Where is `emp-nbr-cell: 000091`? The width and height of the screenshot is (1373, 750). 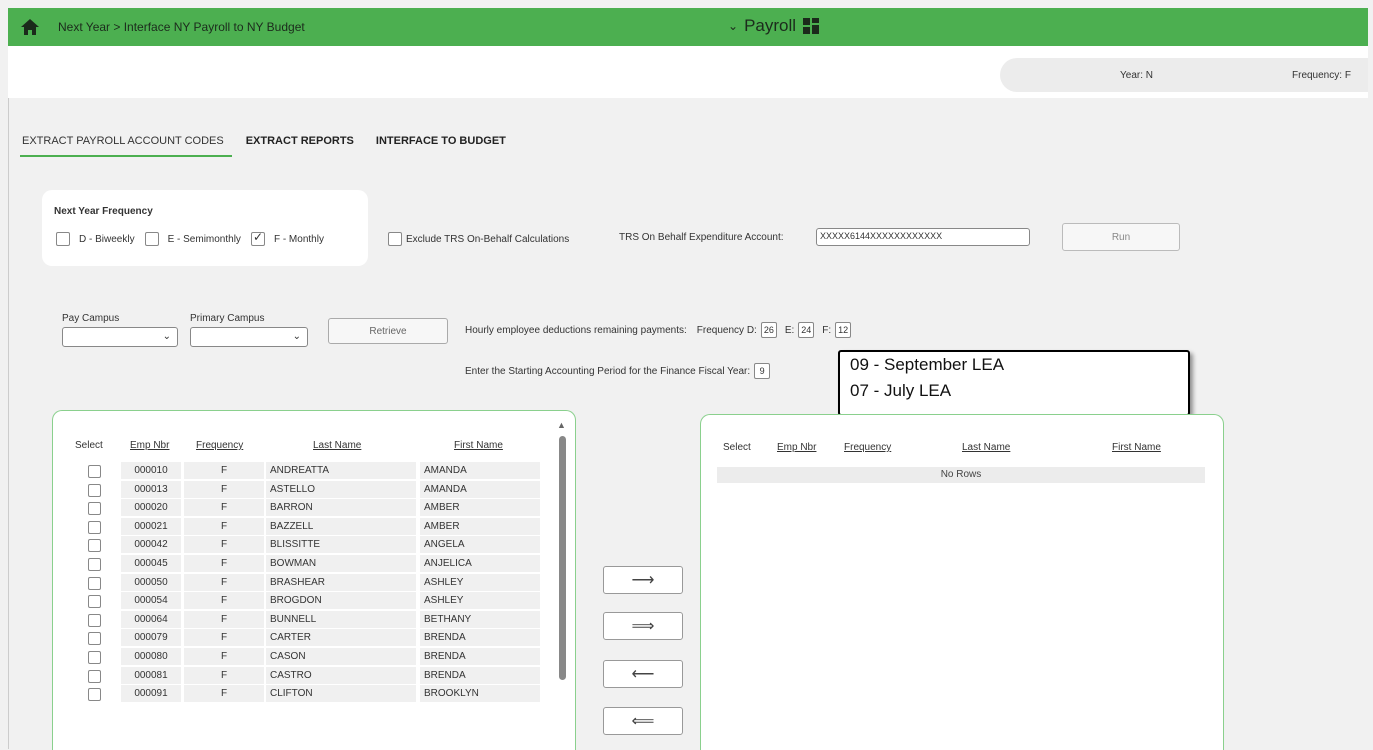 emp-nbr-cell: 000091 is located at coordinates (151, 694).